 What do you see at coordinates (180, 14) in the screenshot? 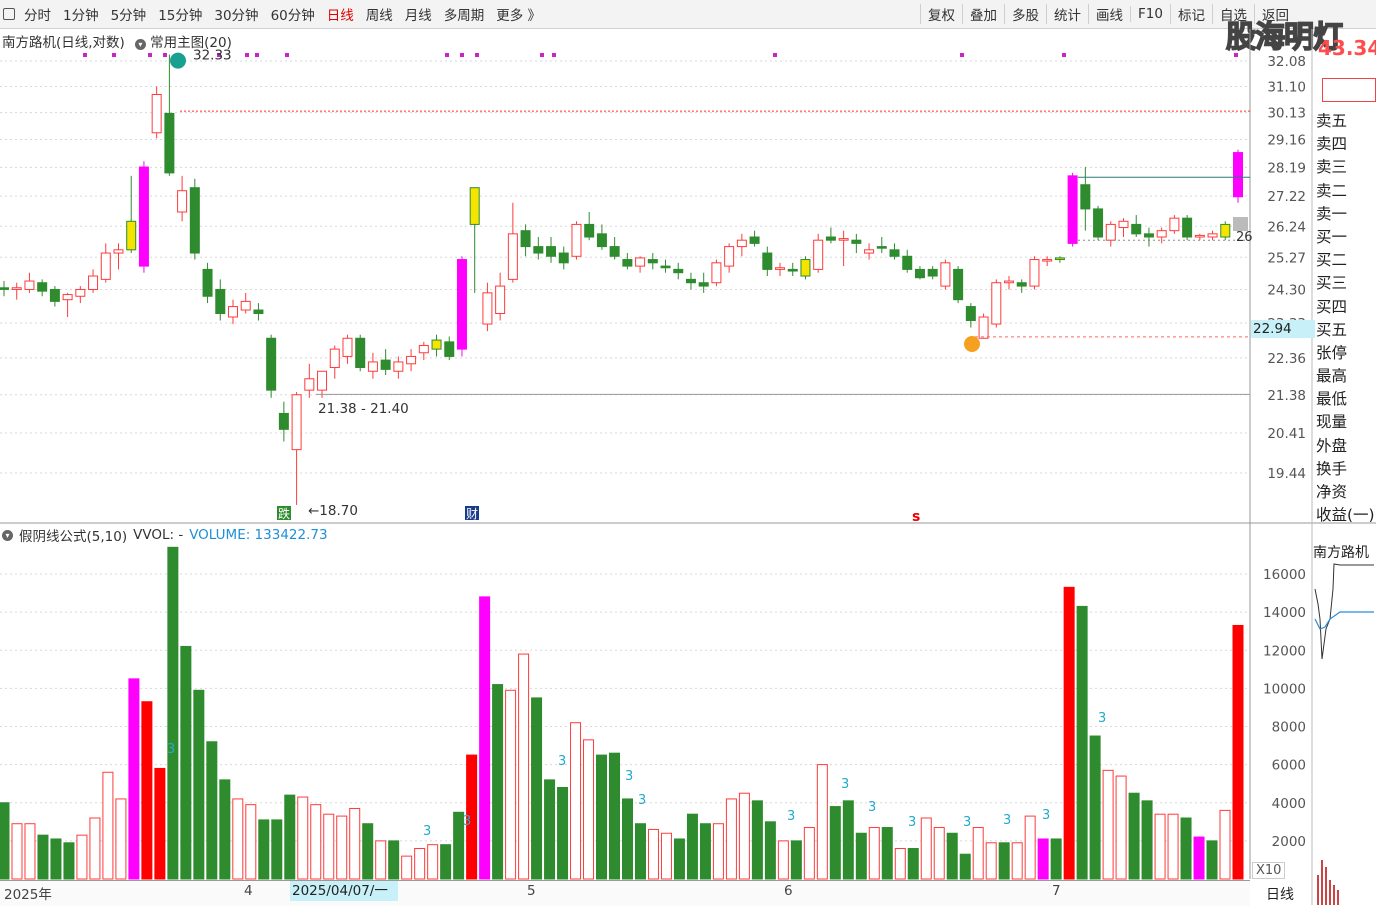
I see `tab-period-3: 15分钟` at bounding box center [180, 14].